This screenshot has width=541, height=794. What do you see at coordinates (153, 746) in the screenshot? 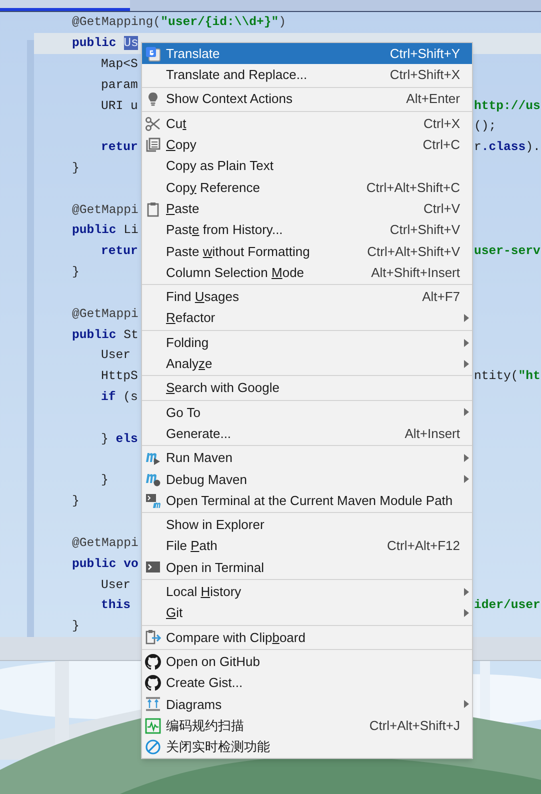
I see `prohibited-icon` at bounding box center [153, 746].